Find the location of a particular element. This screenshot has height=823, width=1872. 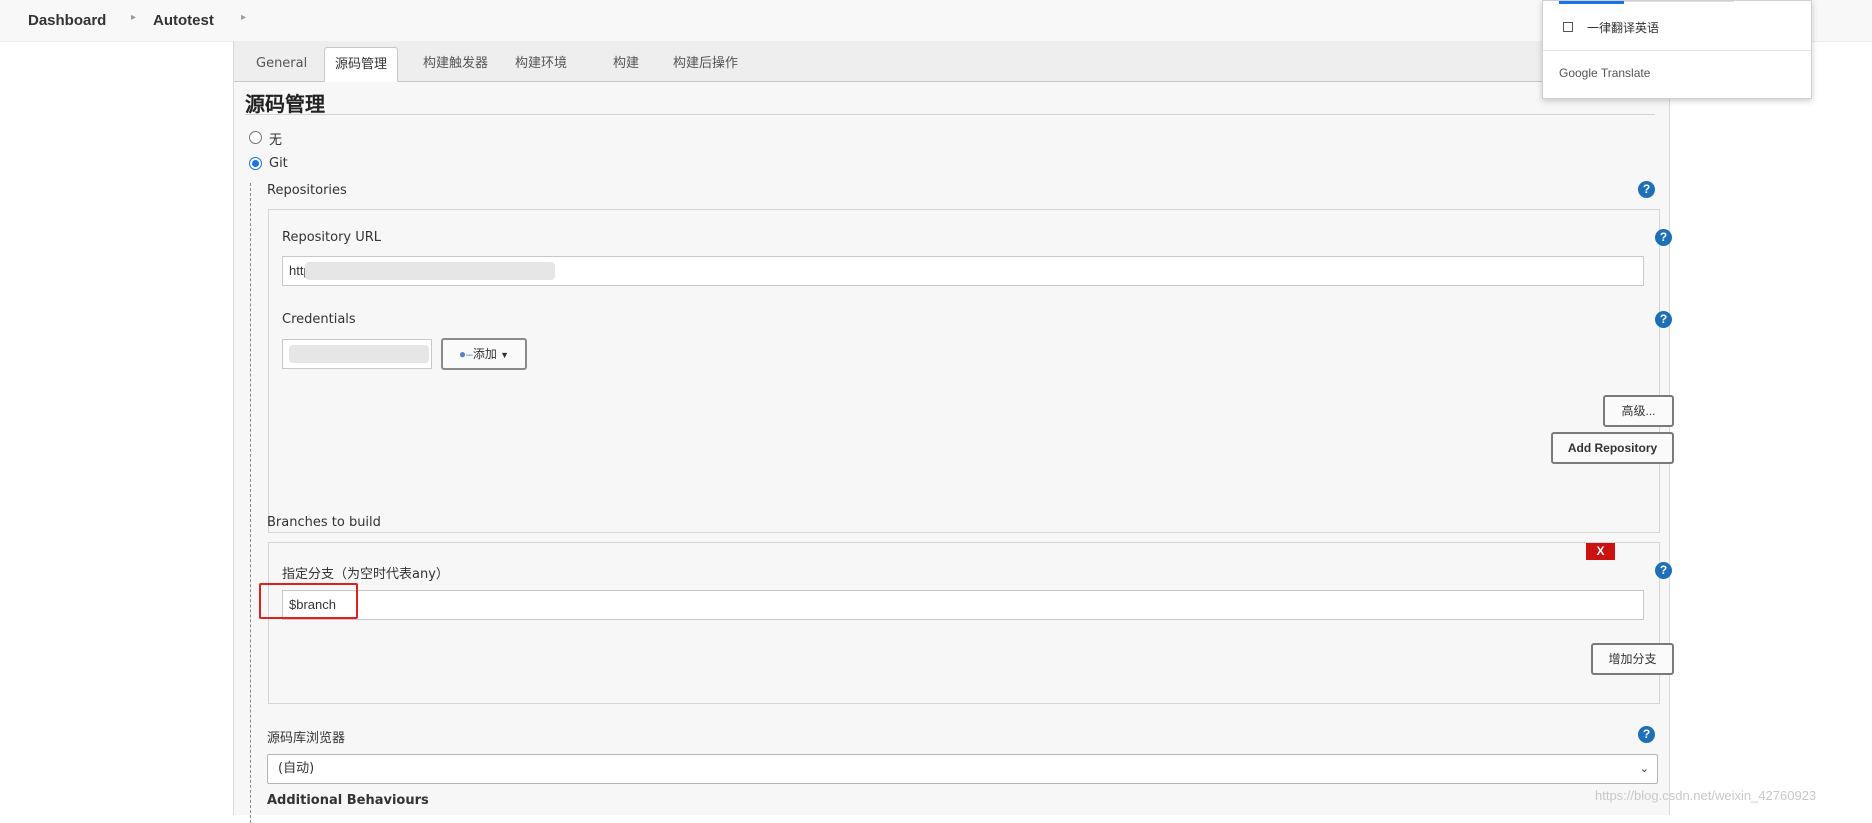

popup-divider is located at coordinates (1677, 50).